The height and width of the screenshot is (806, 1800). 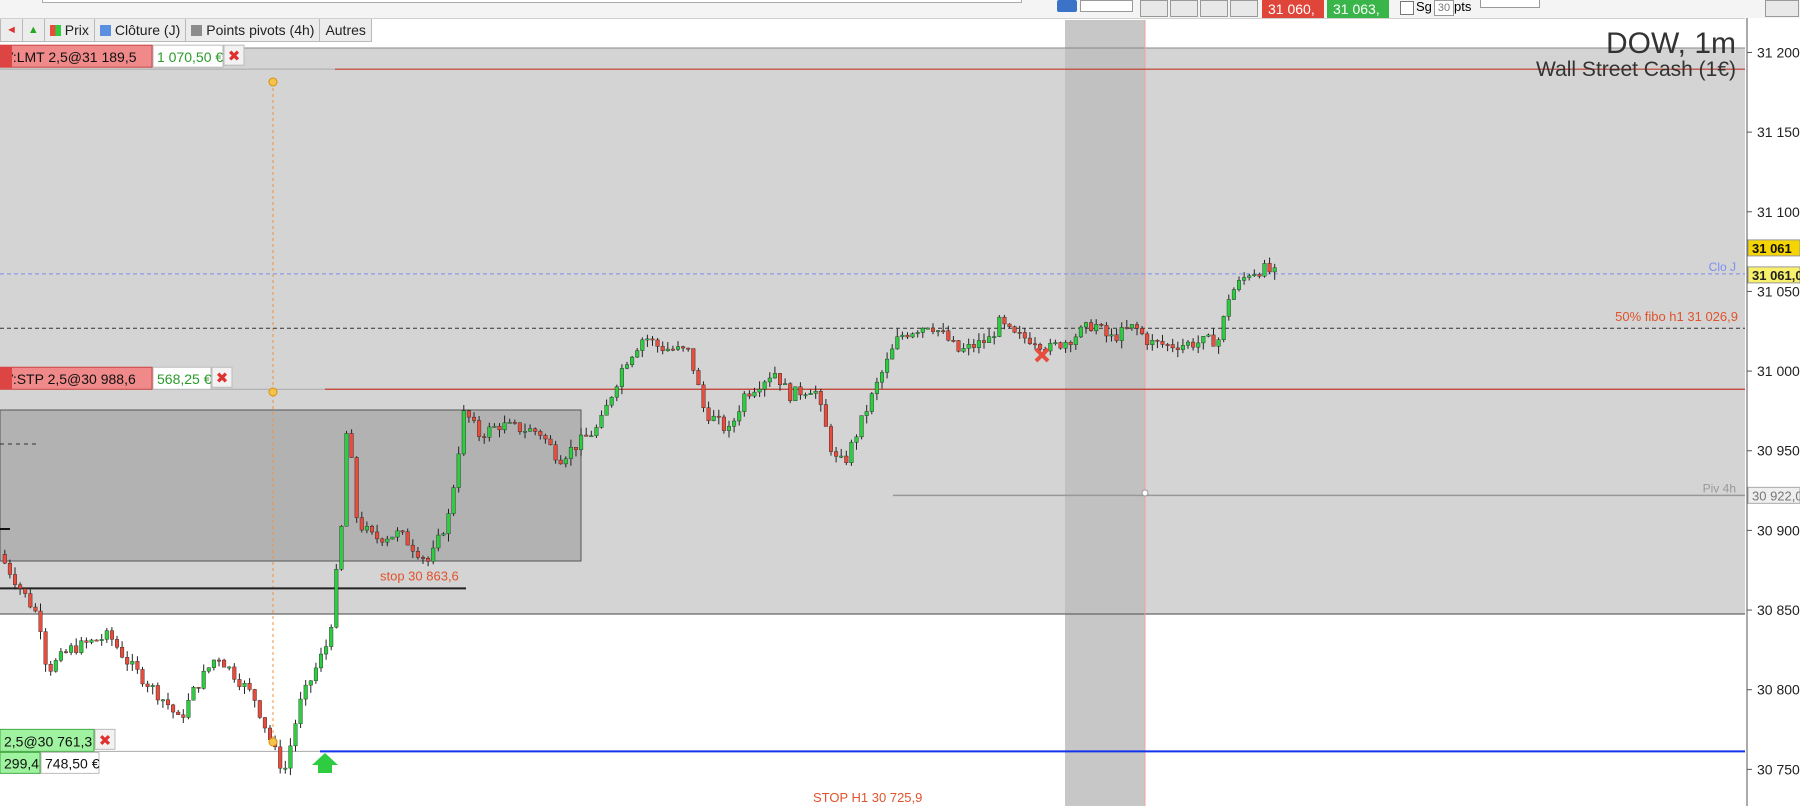 I want to click on stop-order-pnl, so click(x=182, y=378).